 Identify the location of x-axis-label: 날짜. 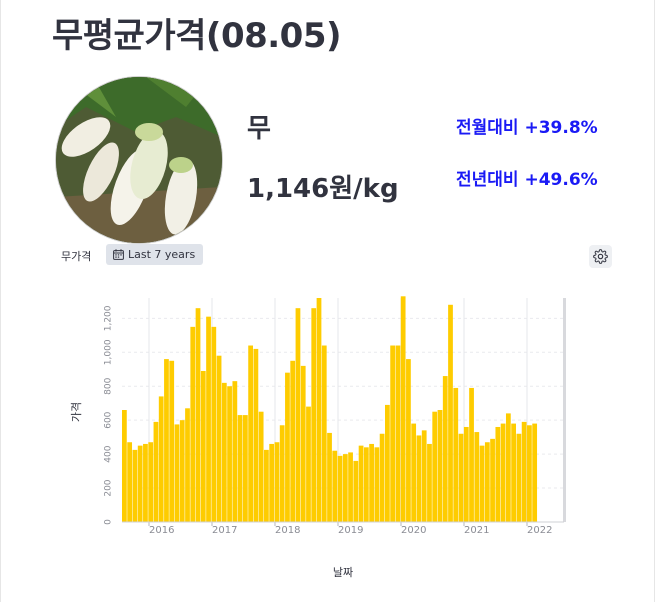
(343, 572).